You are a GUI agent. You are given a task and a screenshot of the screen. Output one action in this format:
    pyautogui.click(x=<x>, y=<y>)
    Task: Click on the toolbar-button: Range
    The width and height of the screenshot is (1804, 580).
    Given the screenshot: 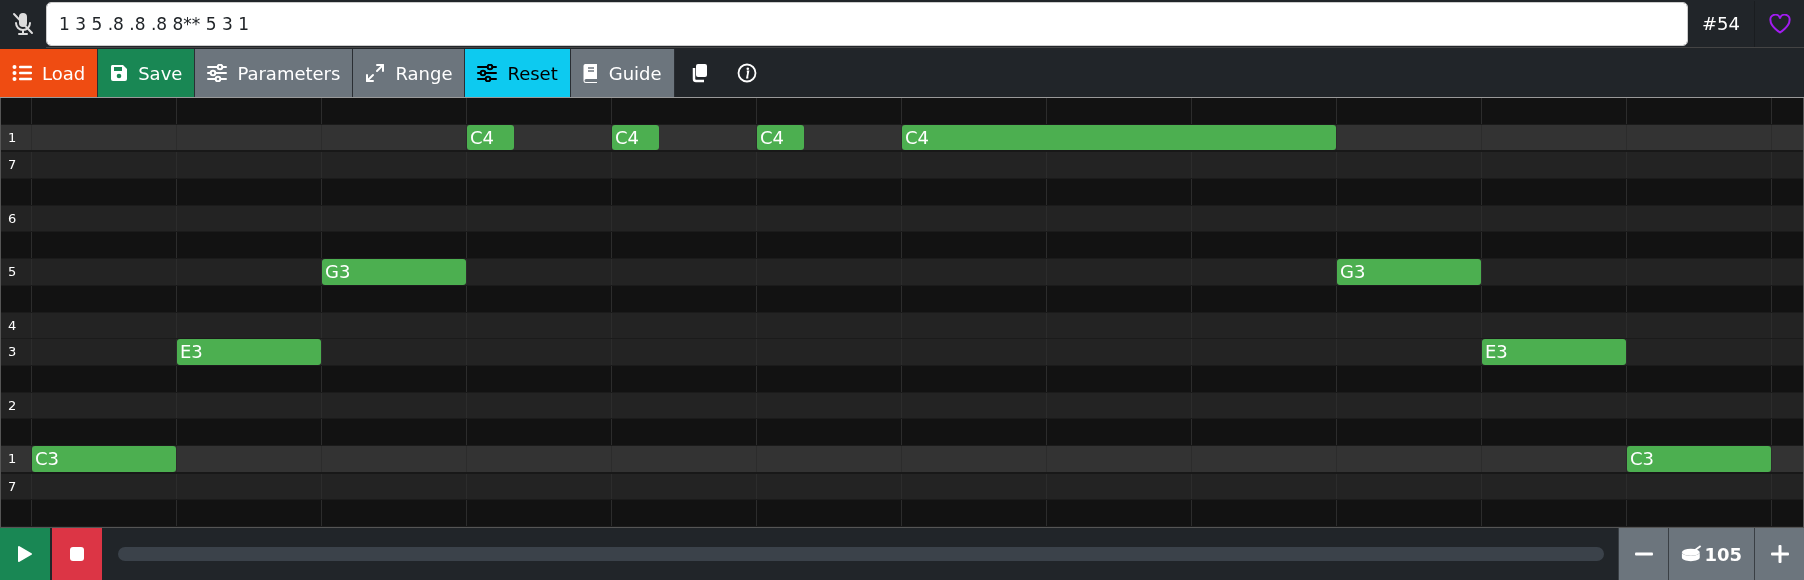 What is the action you would take?
    pyautogui.click(x=409, y=73)
    